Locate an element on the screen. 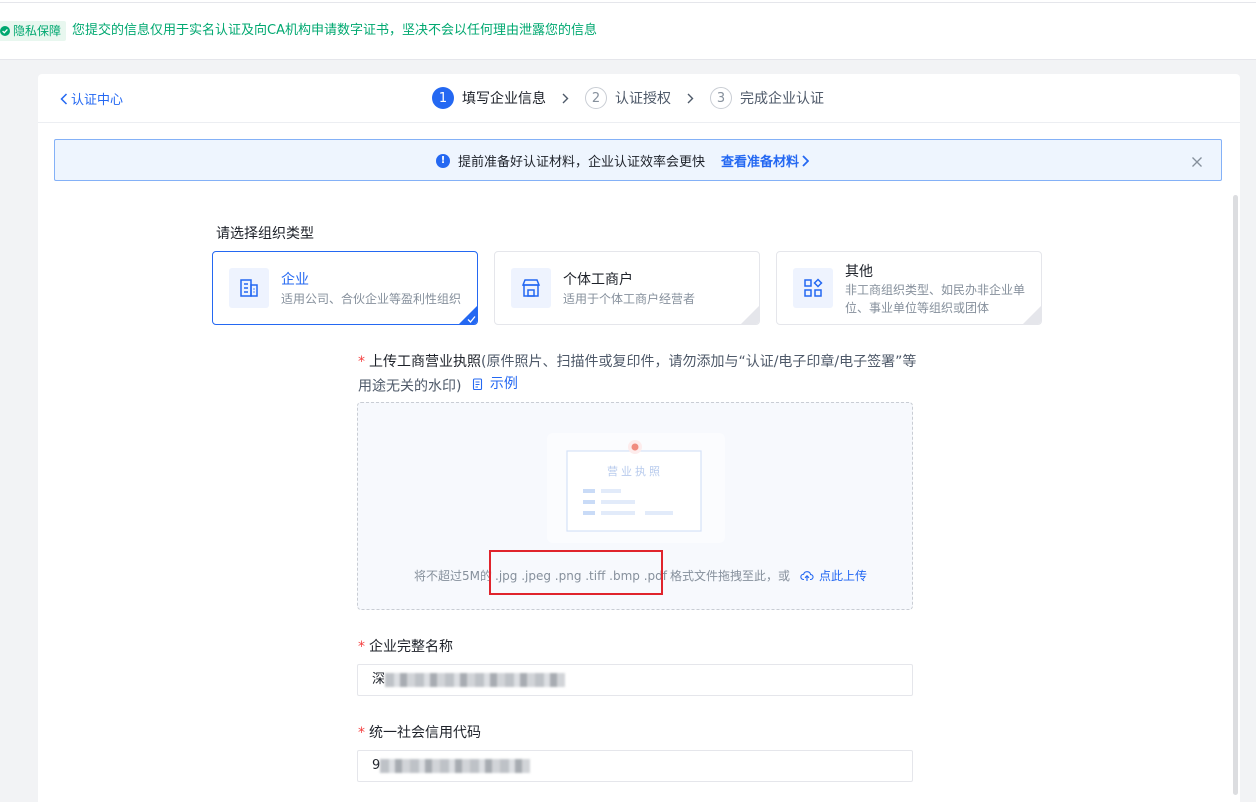 The image size is (1256, 802). license-illustration-title: 营业执照 is located at coordinates (635, 471).